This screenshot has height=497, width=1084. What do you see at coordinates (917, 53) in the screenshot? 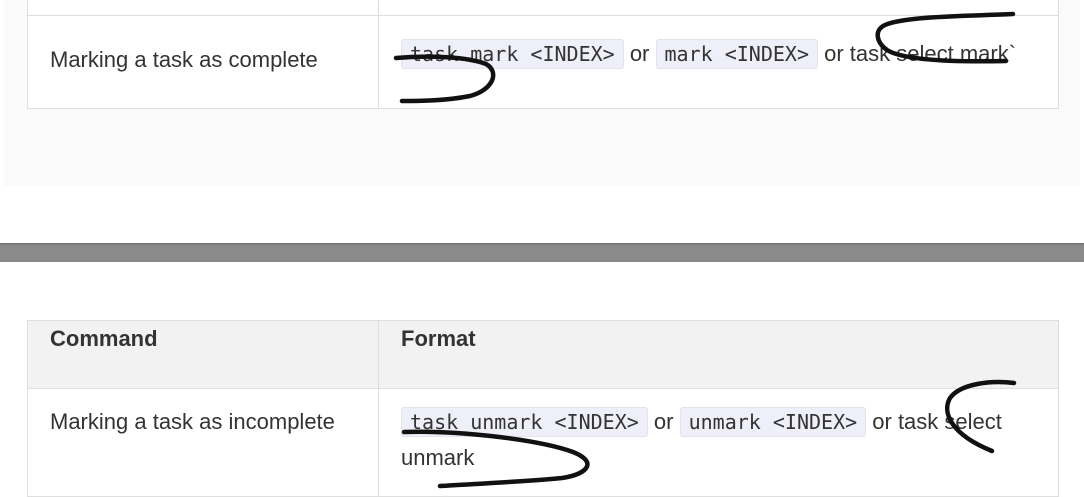
I see `format-text: or task select mark`` at bounding box center [917, 53].